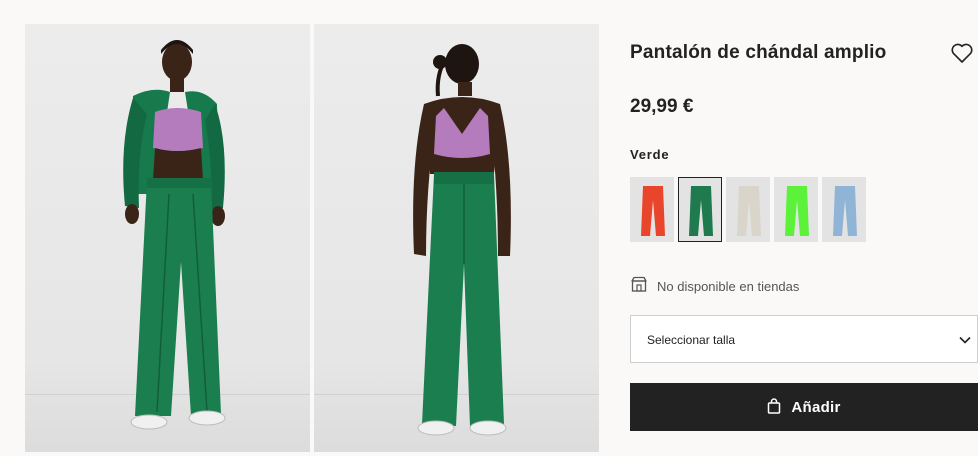  Describe the element at coordinates (174, 235) in the screenshot. I see `model-front-figure` at that location.